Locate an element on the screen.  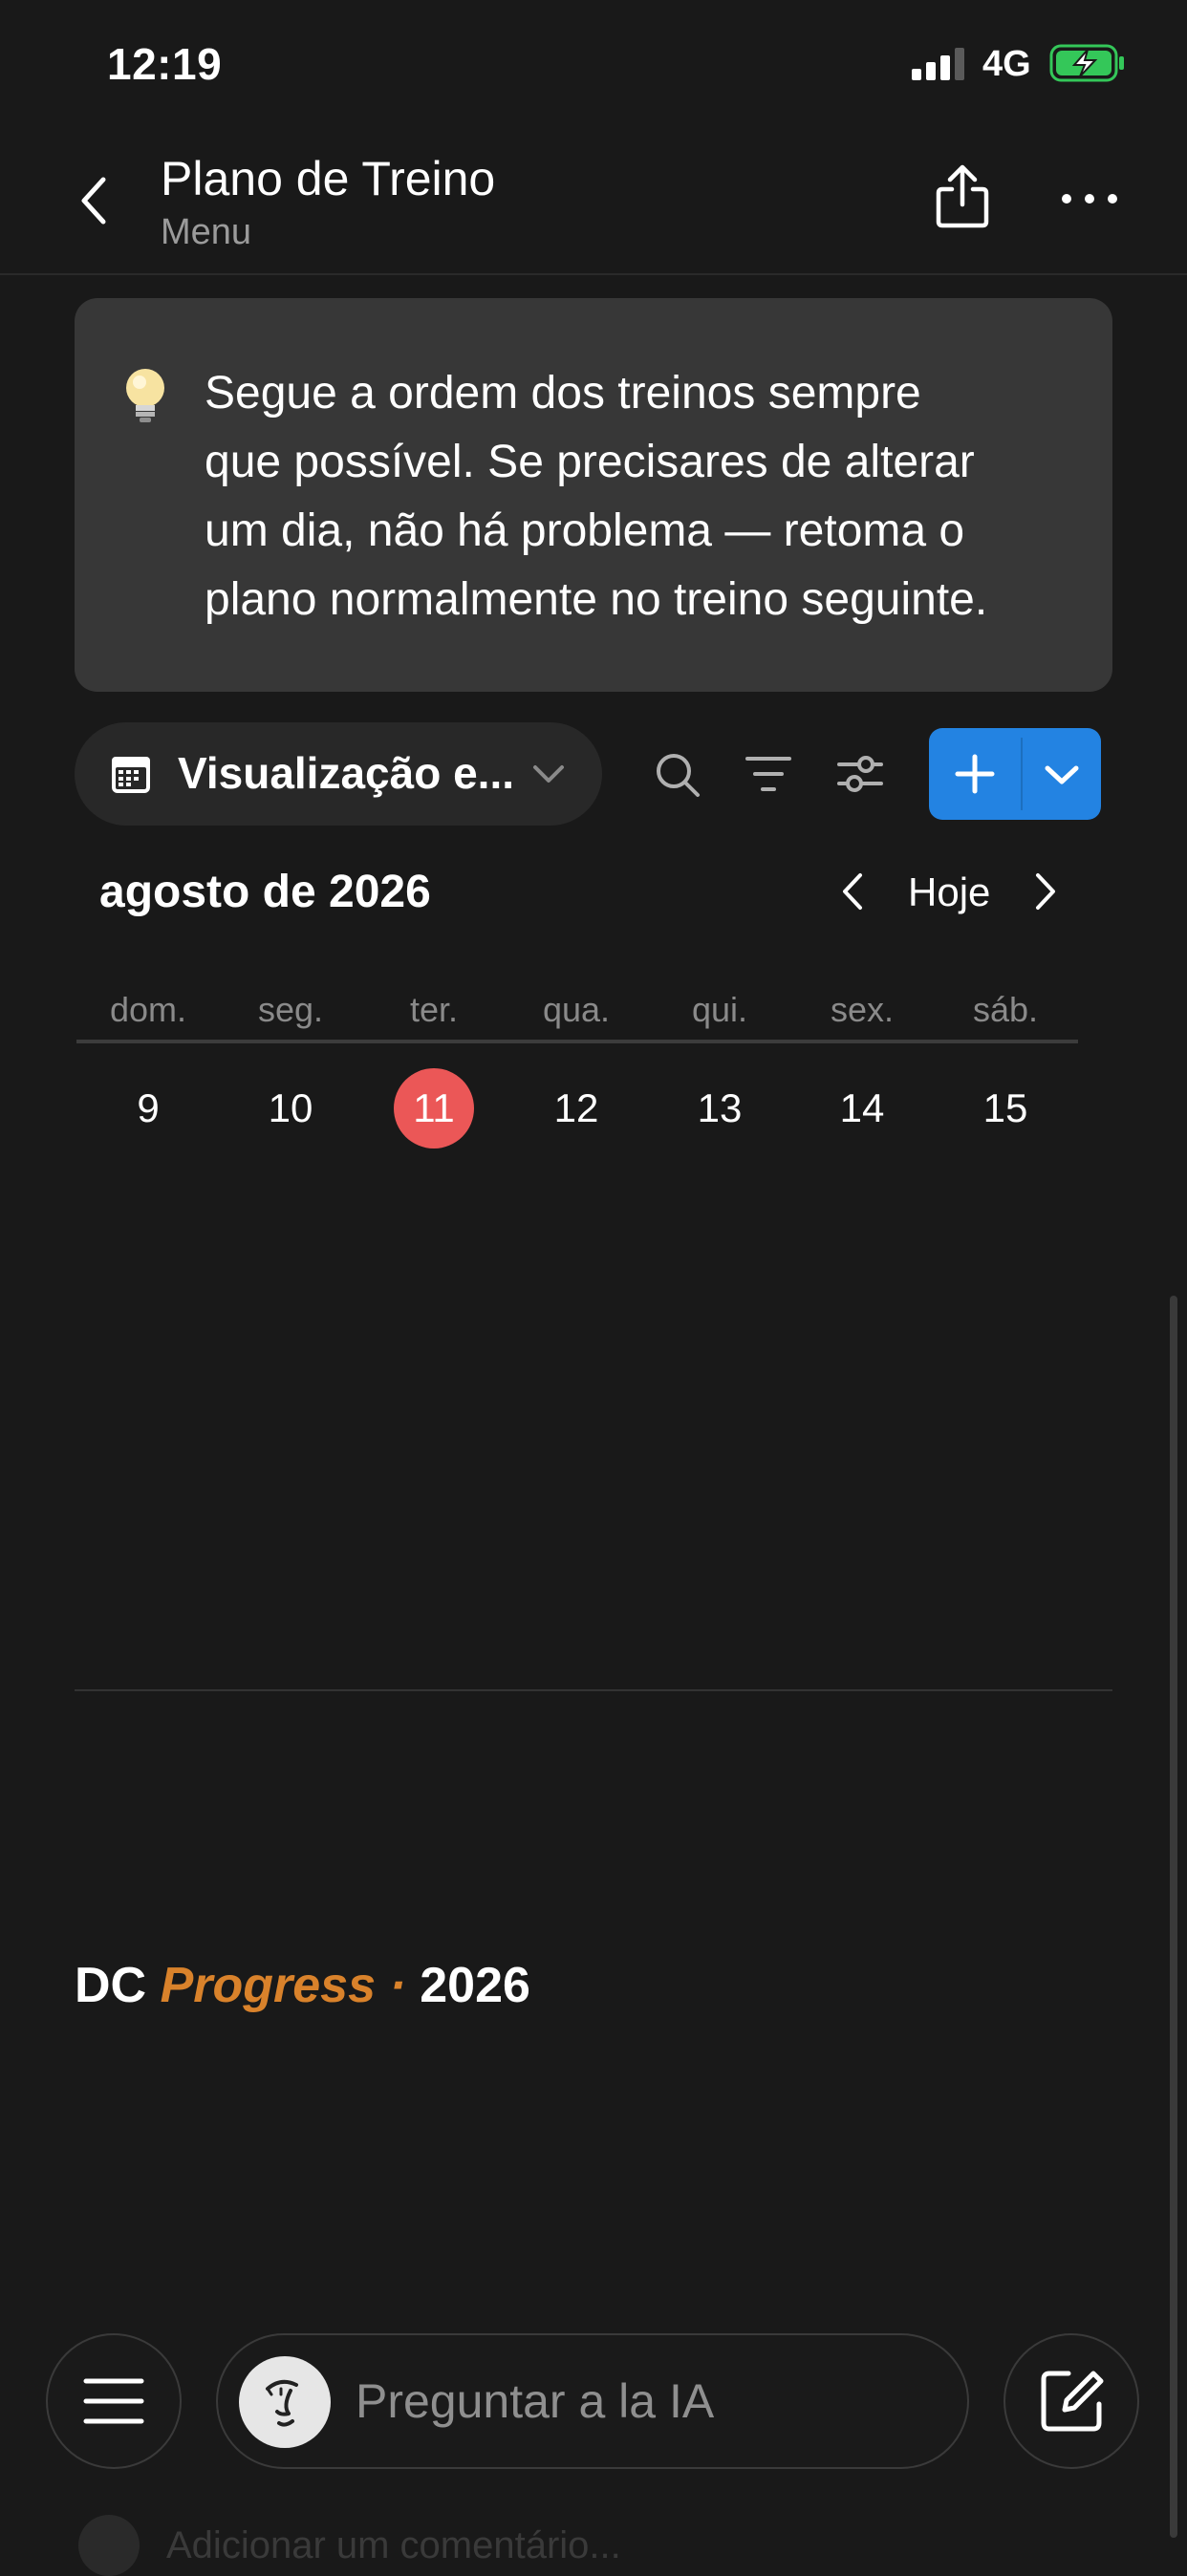
calendar-day: 15 is located at coordinates (1005, 1108).